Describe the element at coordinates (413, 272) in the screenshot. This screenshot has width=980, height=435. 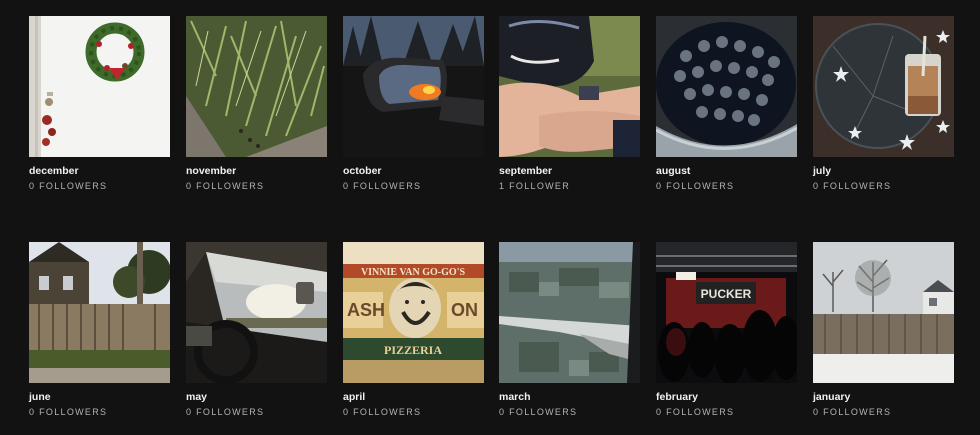
I see `sign-top-text: VINNIE VAN GO-GO'S` at that location.